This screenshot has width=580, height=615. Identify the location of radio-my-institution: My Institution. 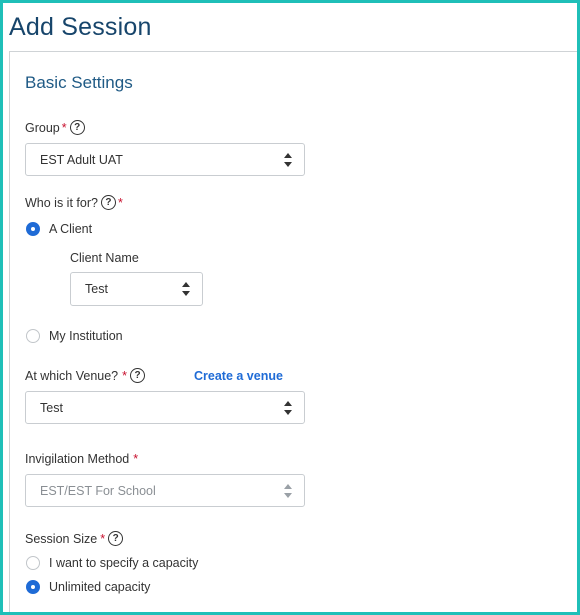
(74, 336).